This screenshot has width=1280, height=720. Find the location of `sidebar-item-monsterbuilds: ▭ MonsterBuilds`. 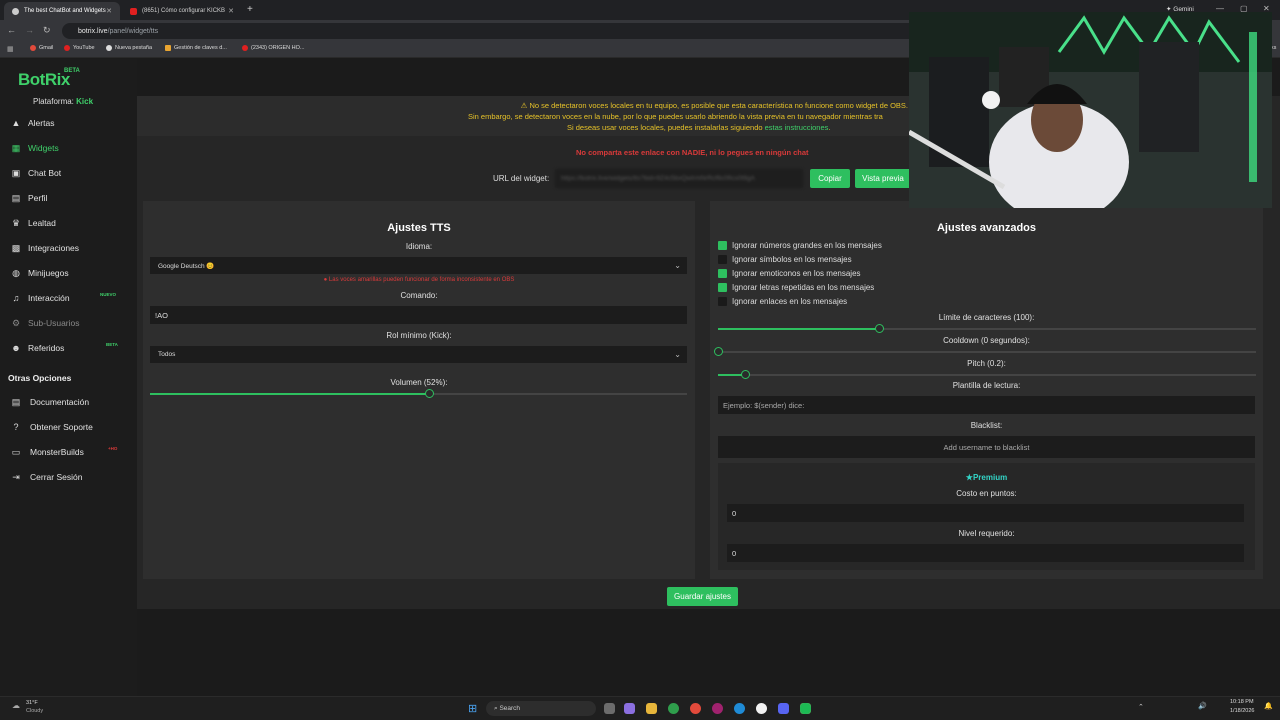

sidebar-item-monsterbuilds: ▭ MonsterBuilds is located at coordinates (47, 452).